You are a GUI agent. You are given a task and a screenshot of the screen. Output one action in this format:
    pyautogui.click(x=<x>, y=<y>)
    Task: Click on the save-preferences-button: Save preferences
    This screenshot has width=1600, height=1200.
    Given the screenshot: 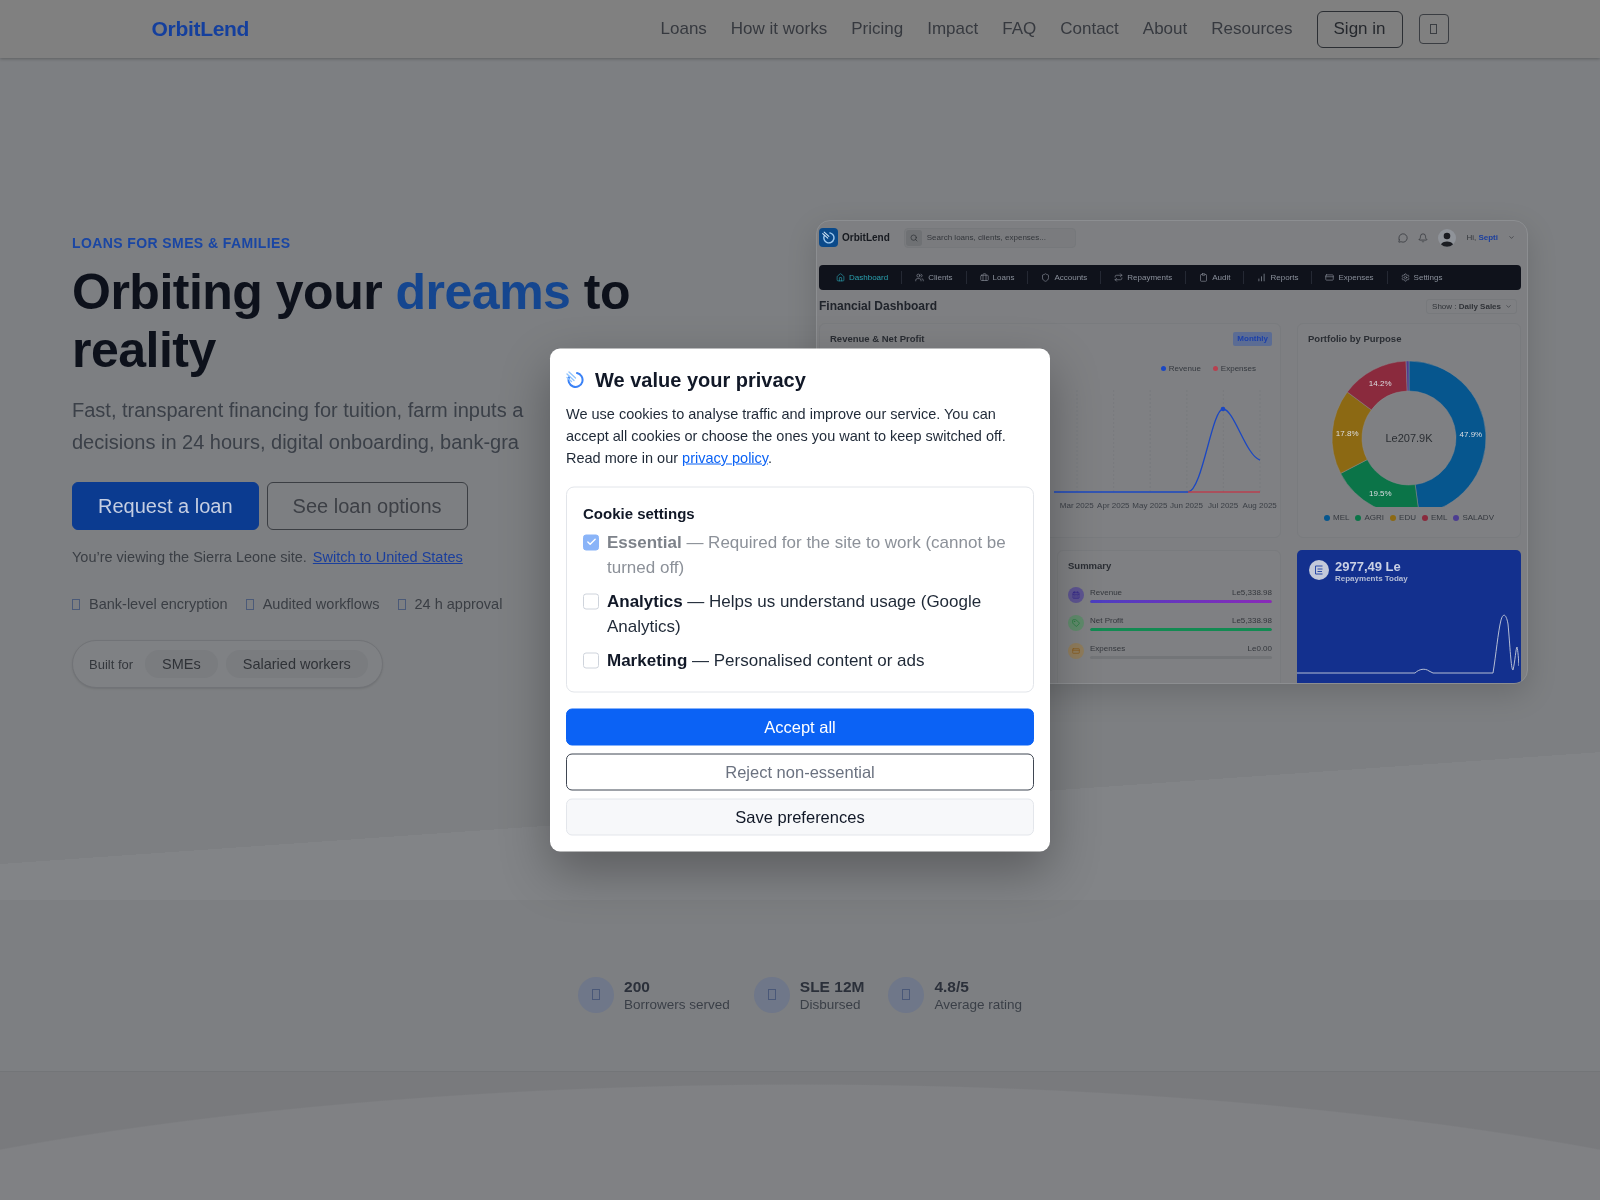 What is the action you would take?
    pyautogui.click(x=800, y=817)
    